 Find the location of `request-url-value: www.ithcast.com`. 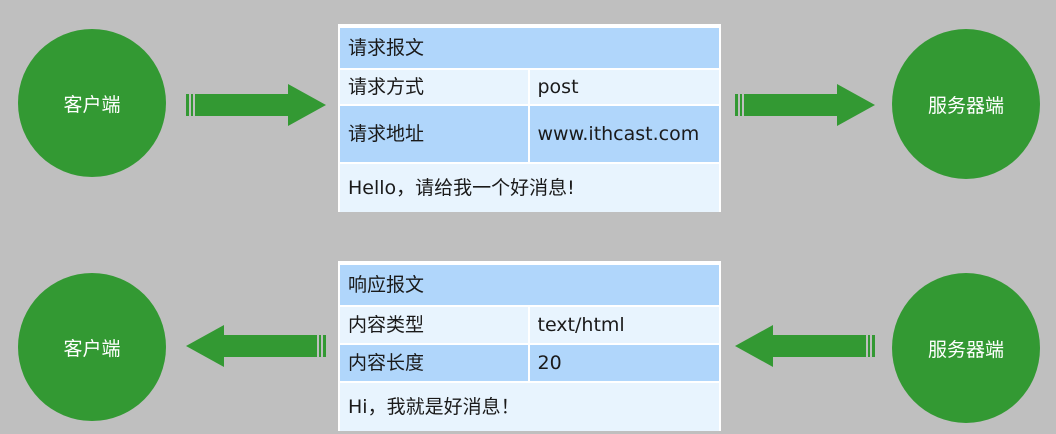

request-url-value: www.ithcast.com is located at coordinates (624, 135).